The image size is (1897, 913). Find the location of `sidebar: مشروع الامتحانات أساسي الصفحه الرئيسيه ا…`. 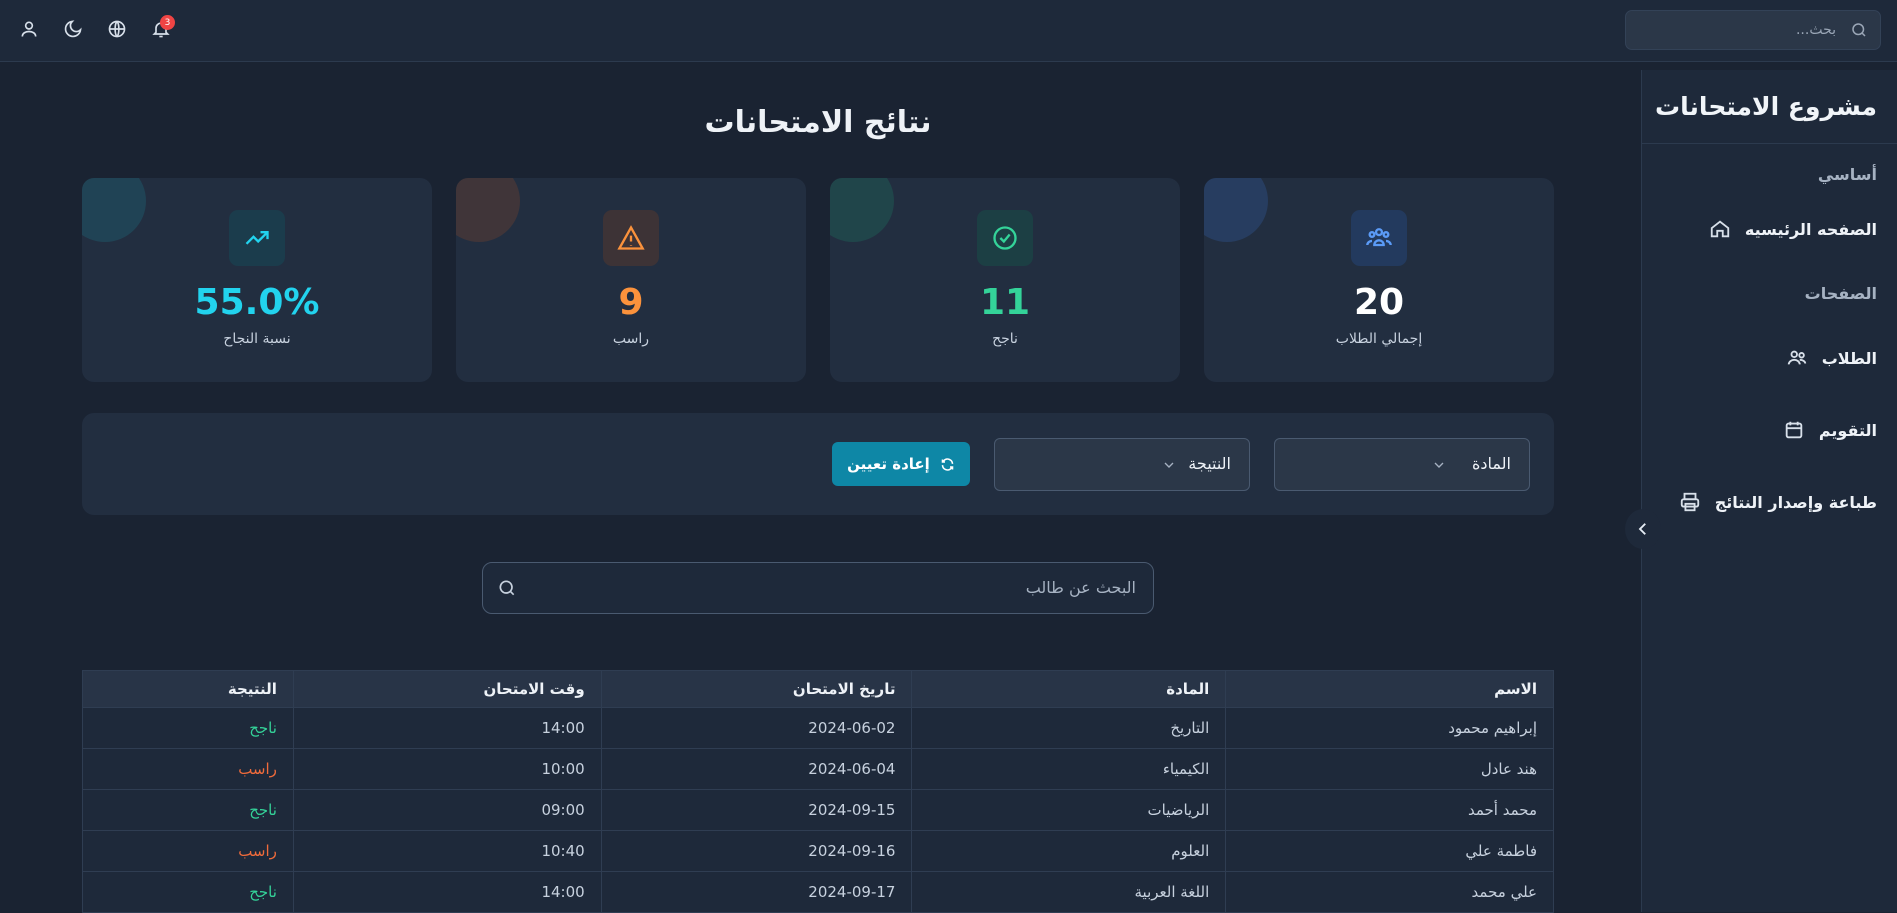

sidebar: مشروع الامتحانات أساسي الصفحه الرئيسيه ا… is located at coordinates (1769, 491).